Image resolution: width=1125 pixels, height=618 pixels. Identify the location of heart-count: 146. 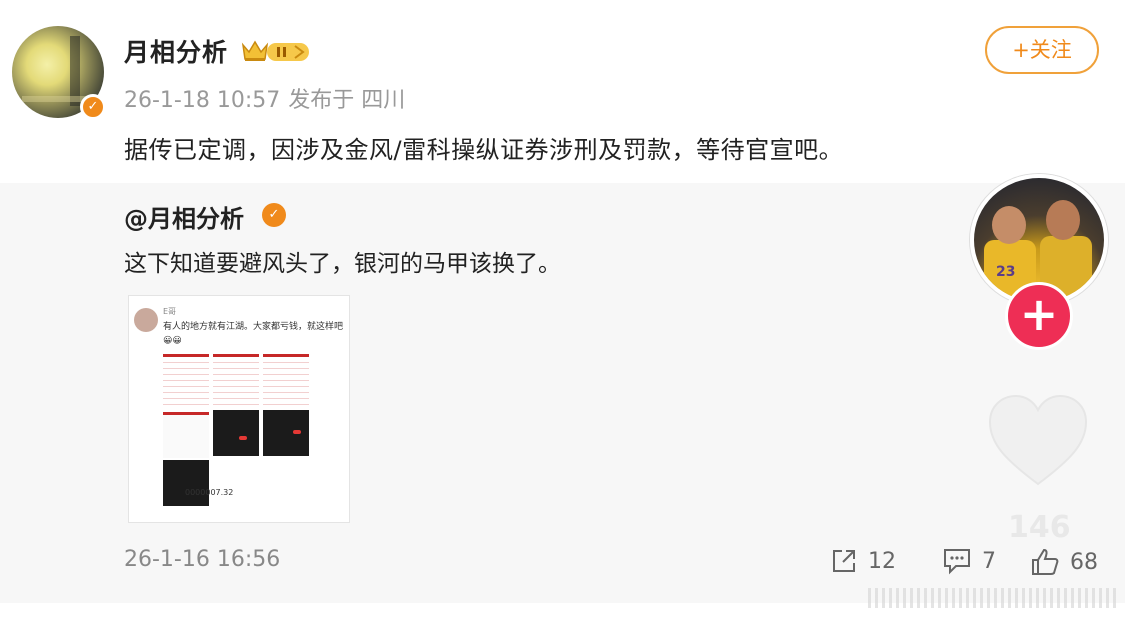
(1039, 527).